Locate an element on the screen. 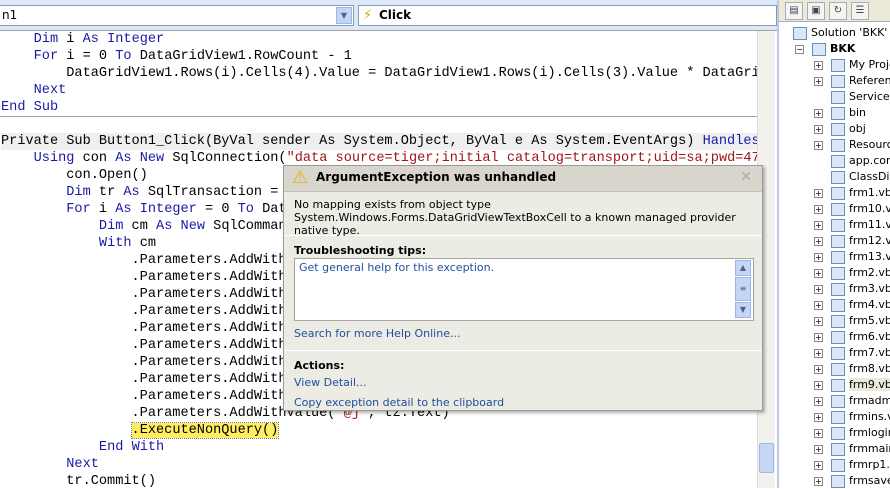 This screenshot has height=489, width=890. tree-item: app.cor is located at coordinates (860, 161).